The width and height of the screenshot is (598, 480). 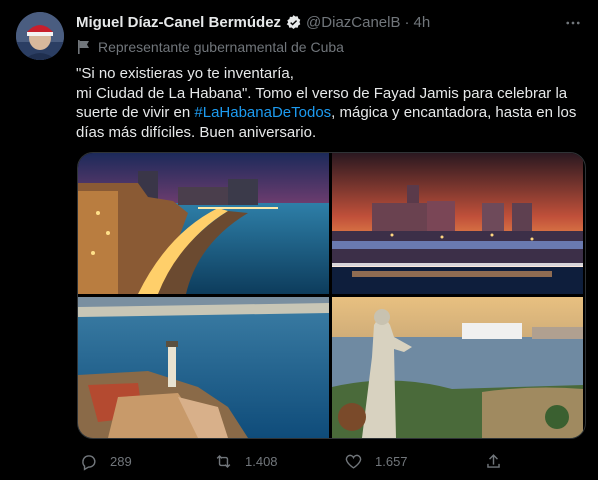 I want to click on avatar, so click(x=40, y=36).